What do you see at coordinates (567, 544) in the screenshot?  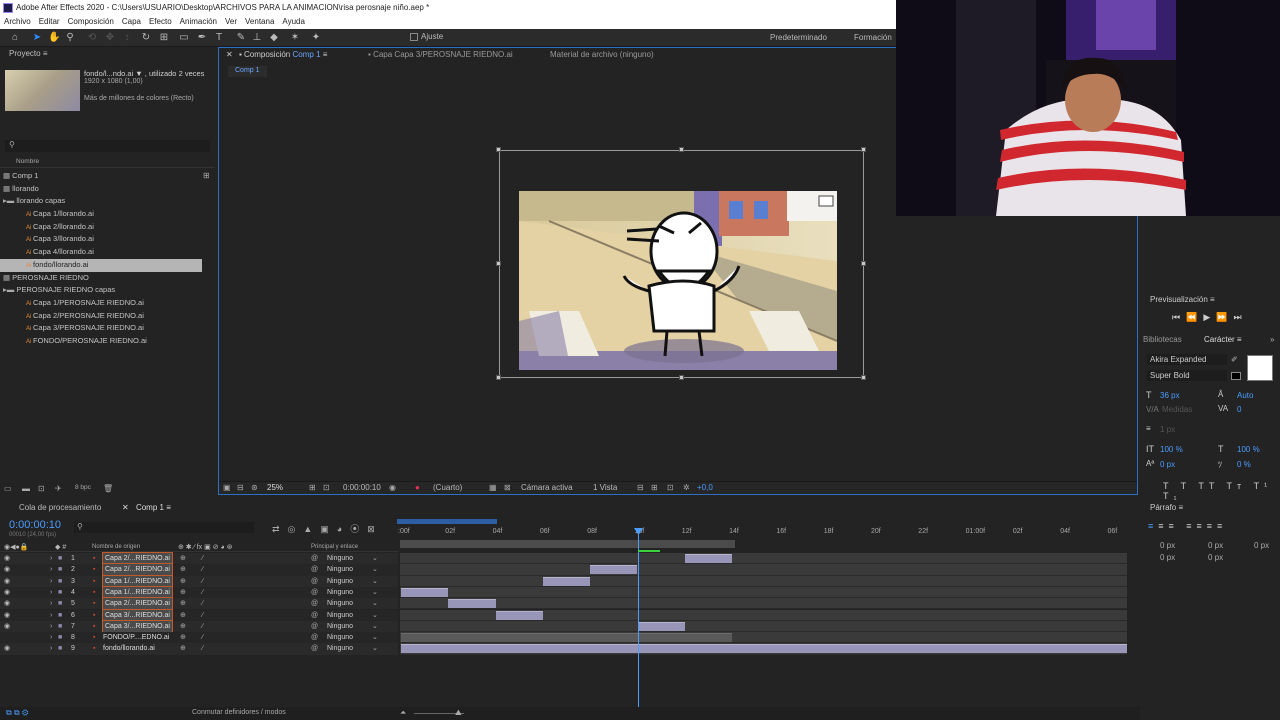 I see `work-area-bar` at bounding box center [567, 544].